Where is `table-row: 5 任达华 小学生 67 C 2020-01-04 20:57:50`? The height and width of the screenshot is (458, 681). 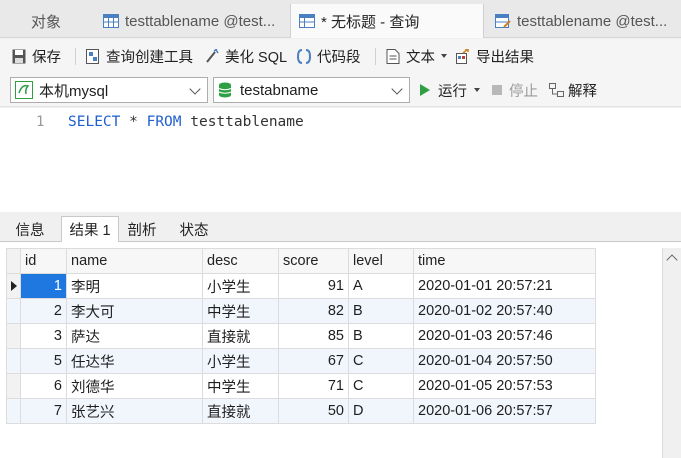
table-row: 5 任达华 小学生 67 C 2020-01-04 20:57:50 is located at coordinates (301, 361).